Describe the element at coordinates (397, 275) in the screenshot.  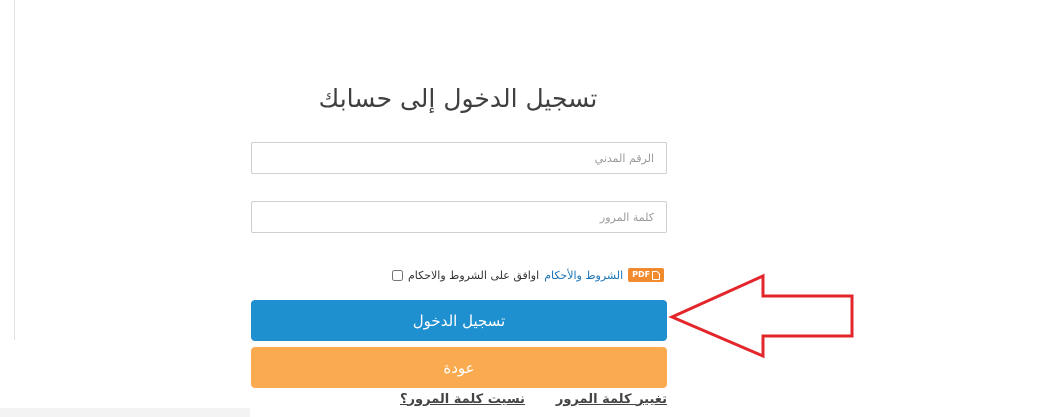
I see `terms-checkbox` at that location.